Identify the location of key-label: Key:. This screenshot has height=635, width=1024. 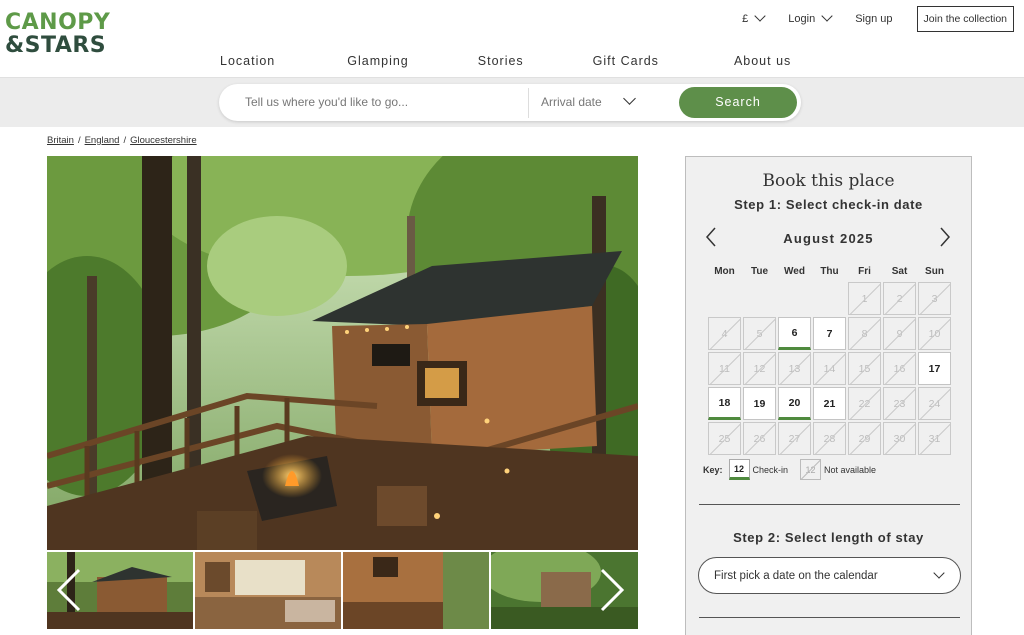
(713, 469).